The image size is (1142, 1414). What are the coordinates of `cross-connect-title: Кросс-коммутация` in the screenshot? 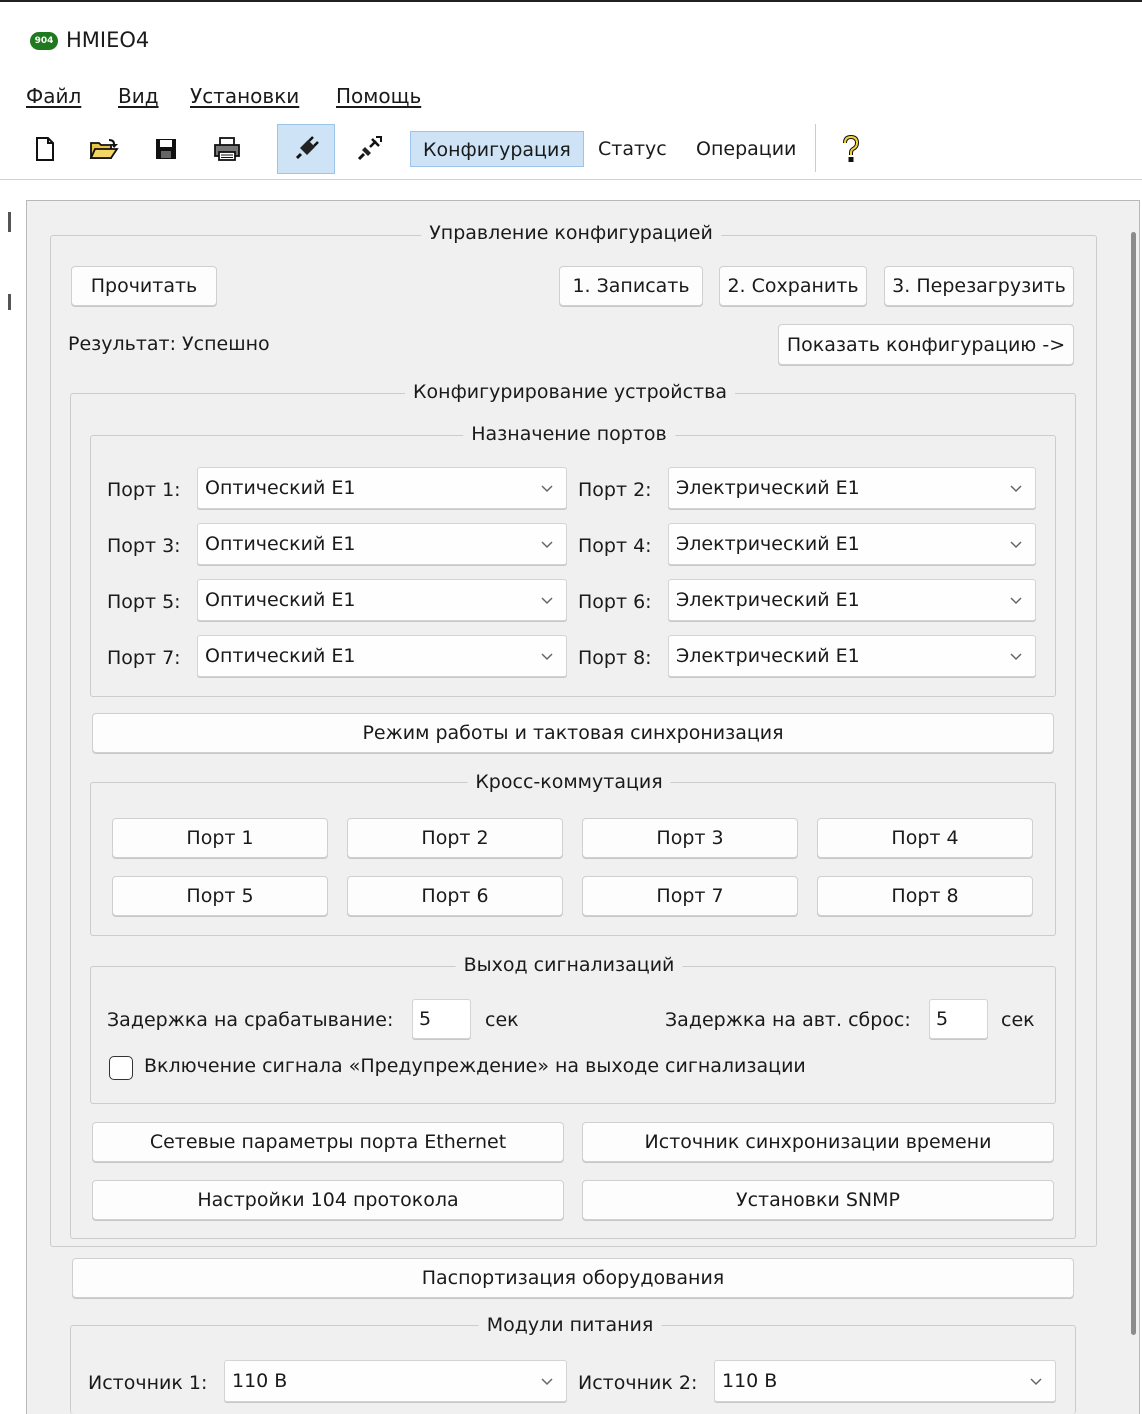 It's located at (569, 782).